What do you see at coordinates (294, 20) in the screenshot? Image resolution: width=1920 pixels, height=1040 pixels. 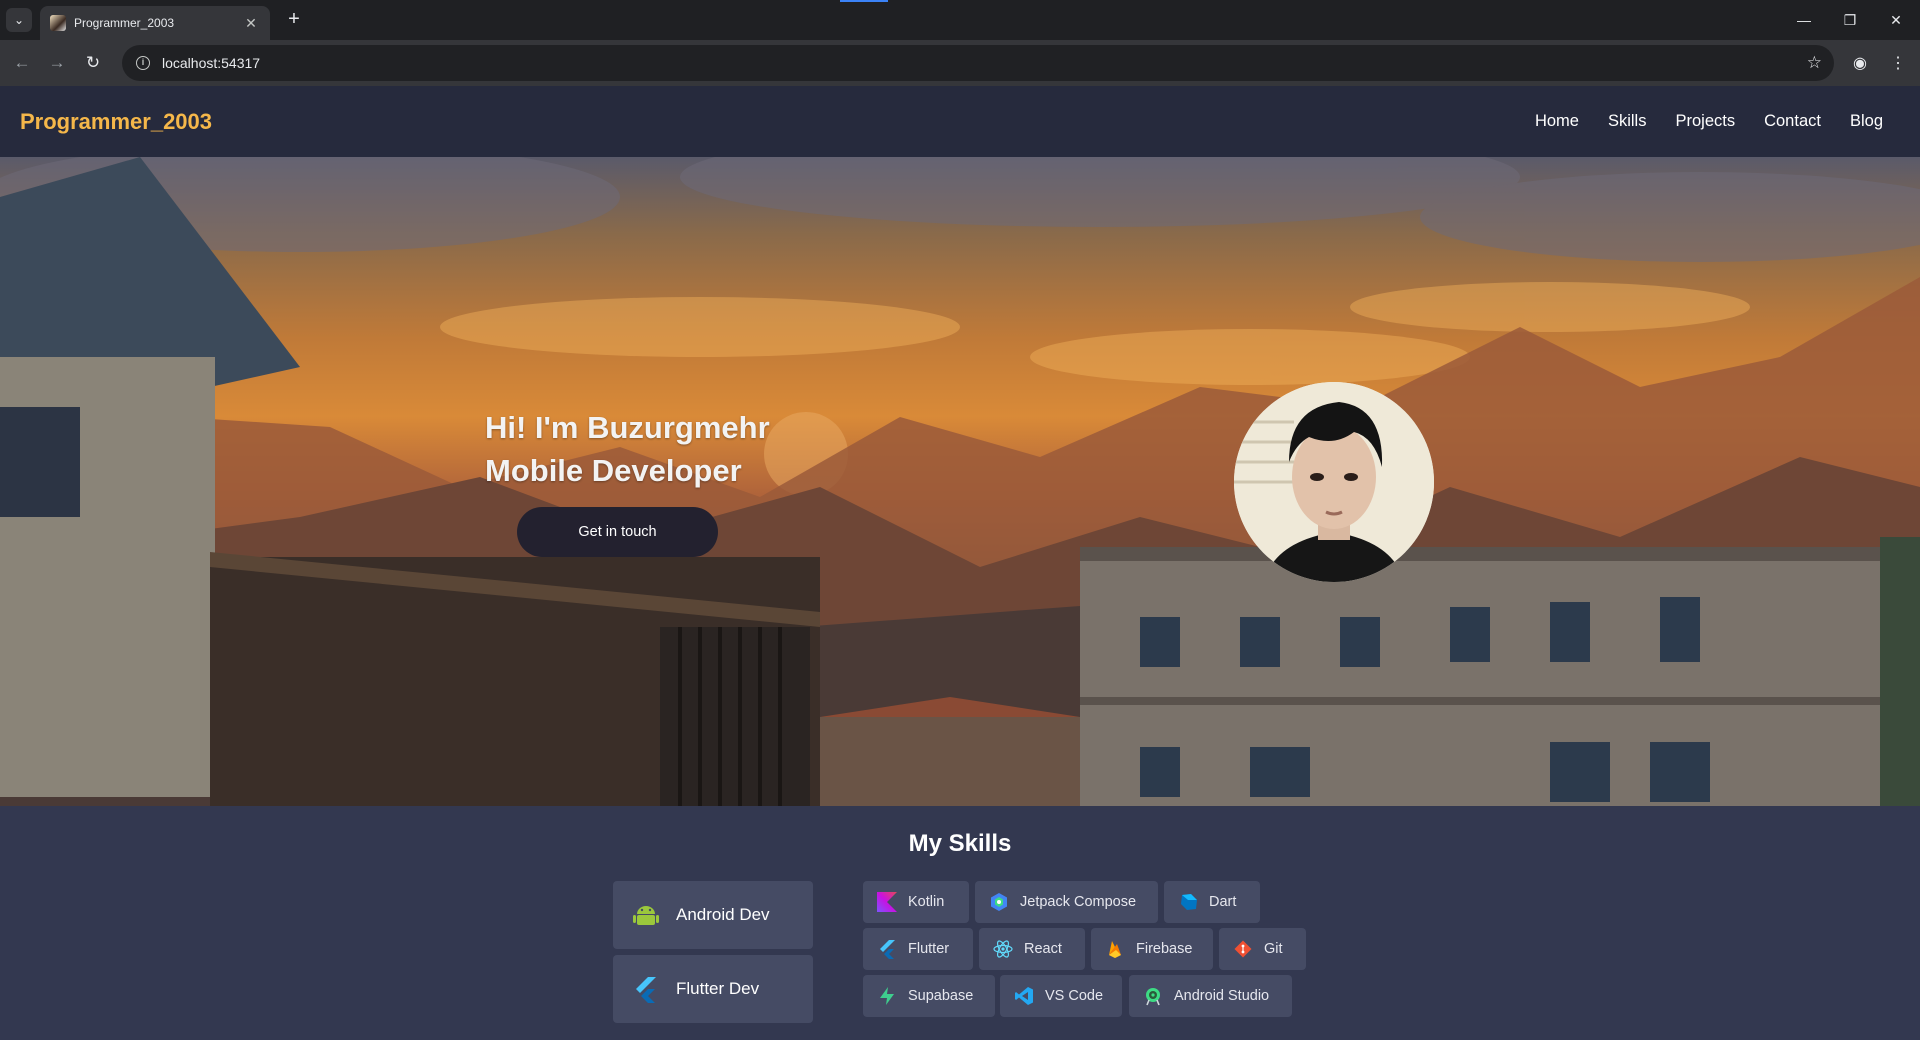 I see `new-tab-plus-icon: +` at bounding box center [294, 20].